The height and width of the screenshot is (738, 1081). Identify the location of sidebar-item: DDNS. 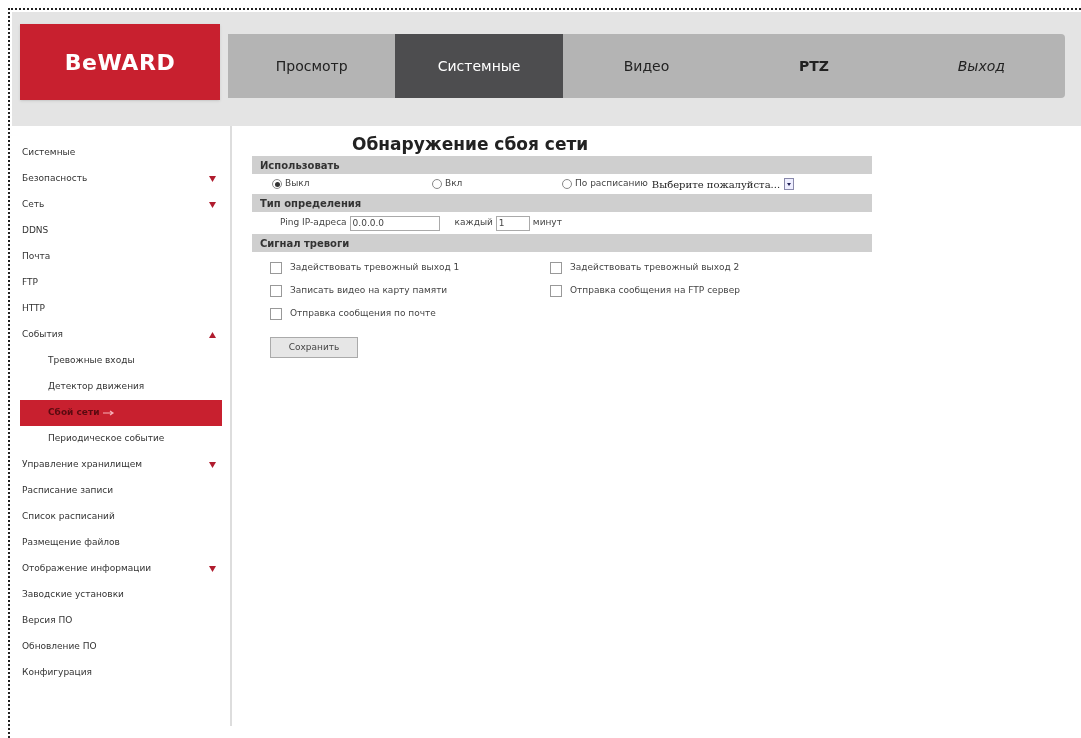
(35, 231).